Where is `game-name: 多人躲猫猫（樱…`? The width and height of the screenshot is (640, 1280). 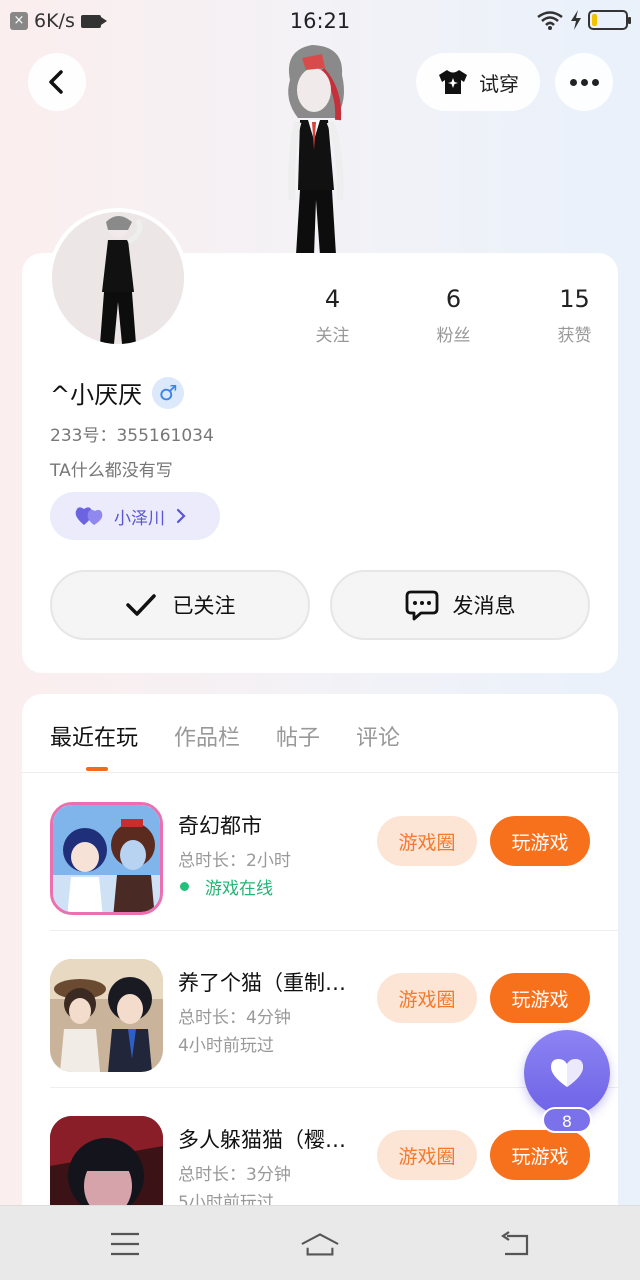
game-name: 多人躲猫猫（樱… is located at coordinates (262, 1140).